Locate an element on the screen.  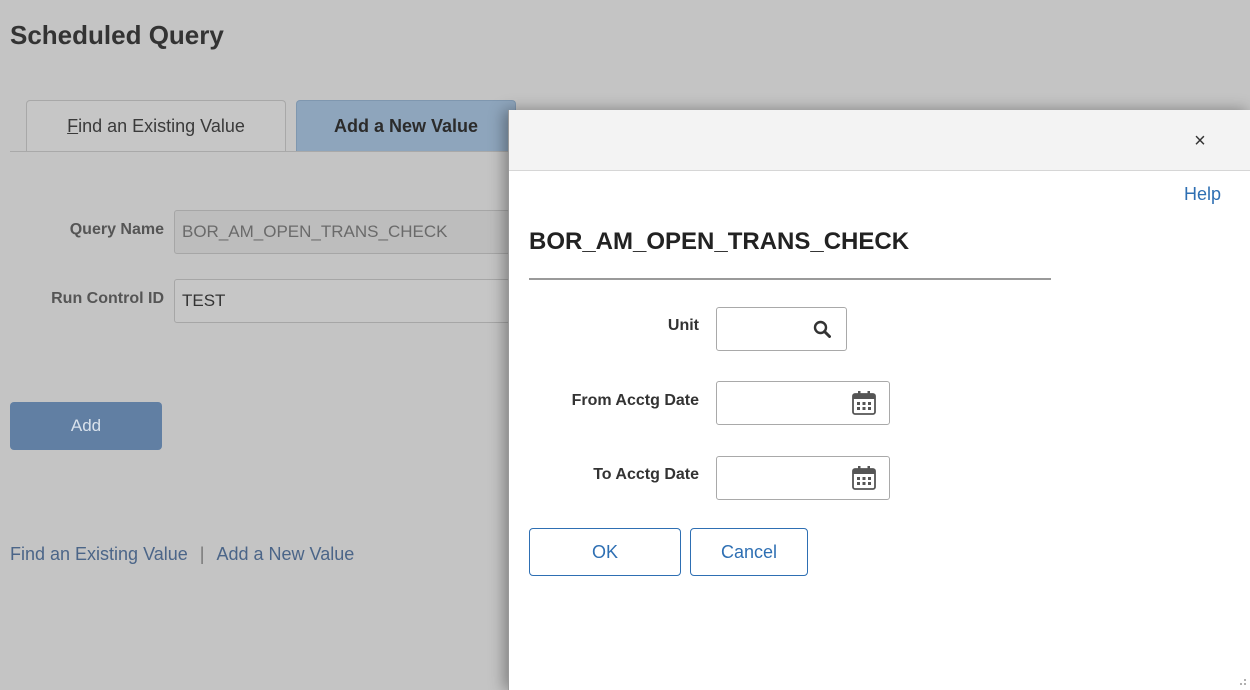
query-name-label: Query Name is located at coordinates (116, 229).